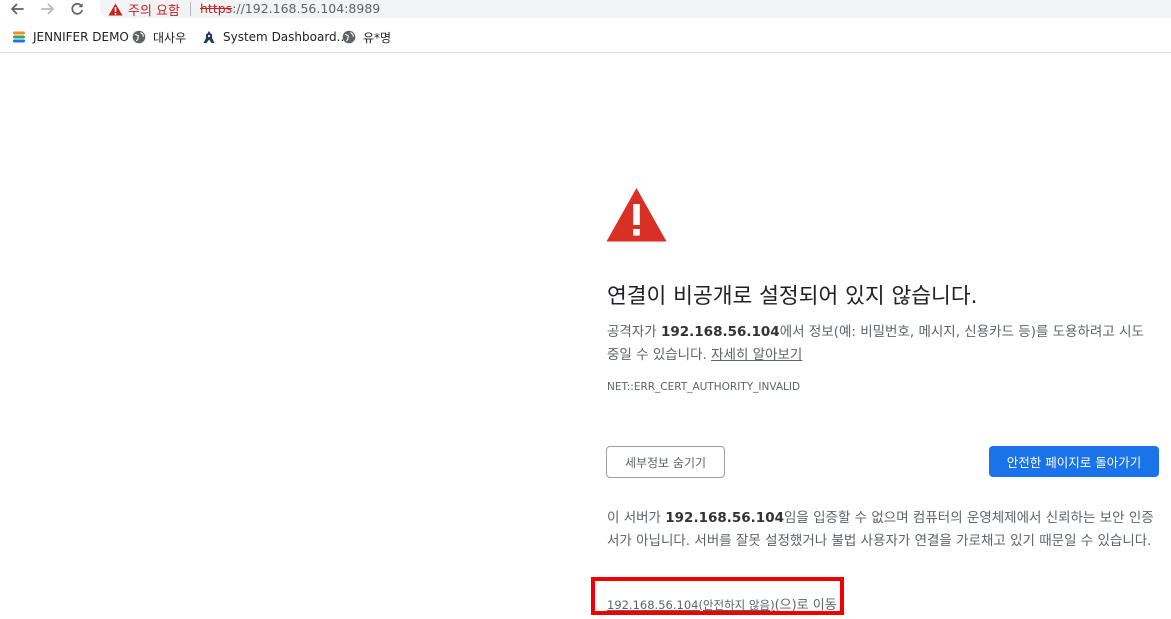 This screenshot has width=1171, height=619. Describe the element at coordinates (209, 37) in the screenshot. I see `system-dashboard-icon` at that location.